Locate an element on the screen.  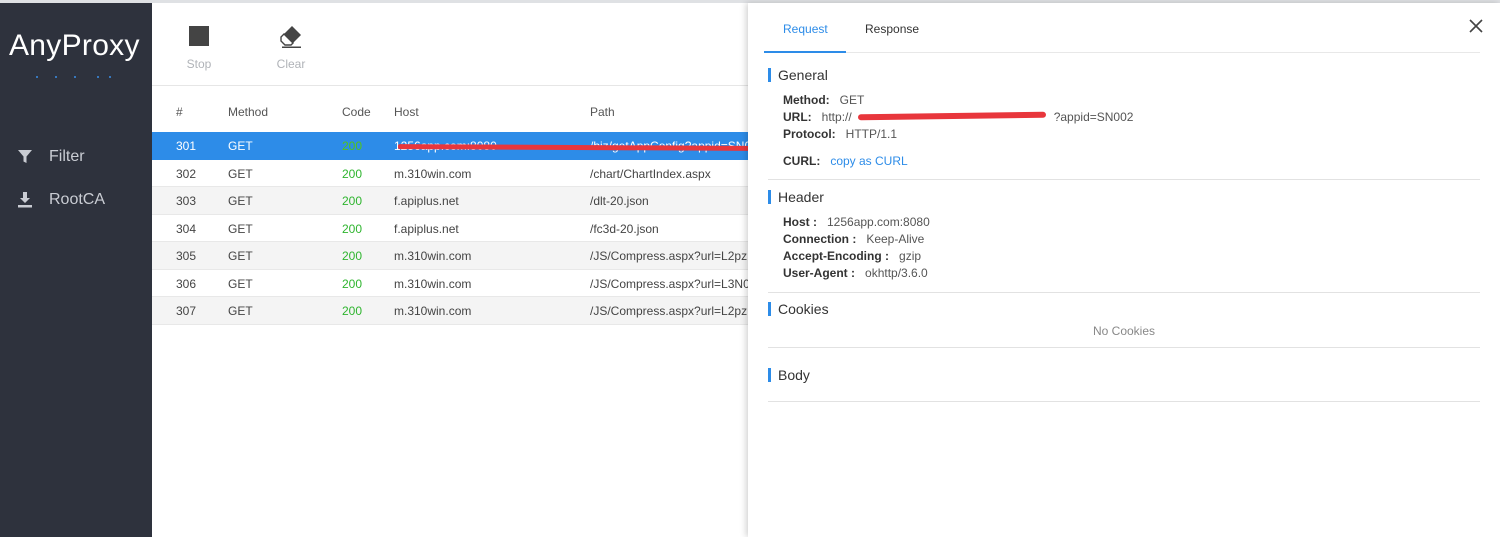
stop-icon is located at coordinates (199, 37).